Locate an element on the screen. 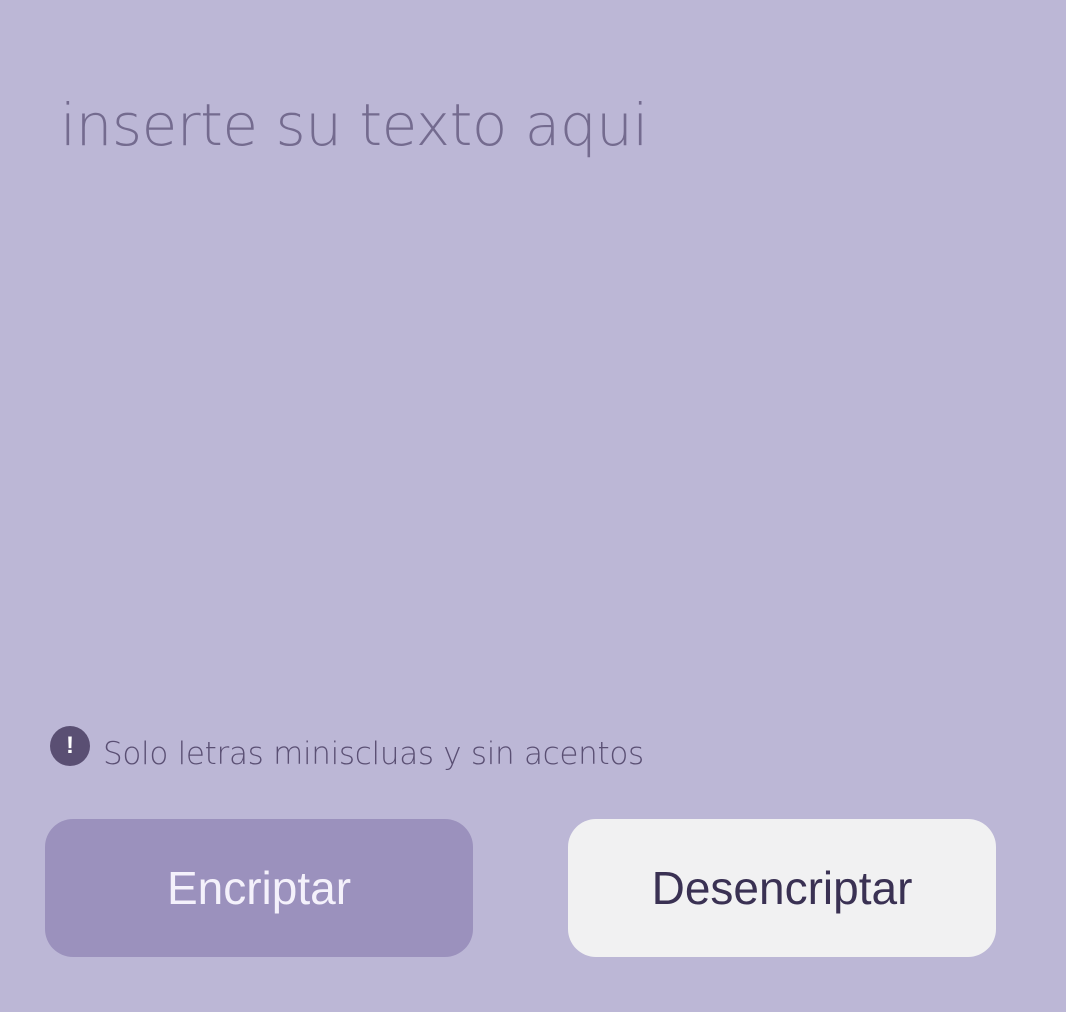  hint-text: Solo letras miniscluas y sin acentos is located at coordinates (373, 754).